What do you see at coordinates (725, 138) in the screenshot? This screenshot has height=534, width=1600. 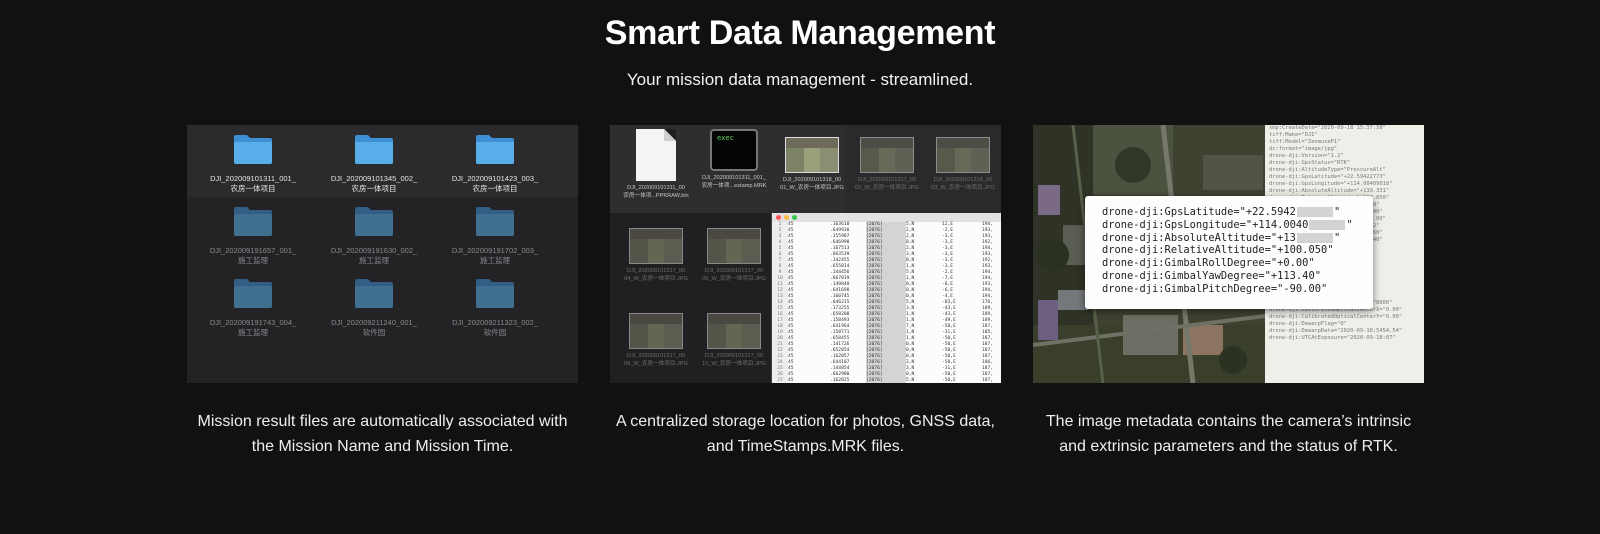 I see `exec-label: exec` at bounding box center [725, 138].